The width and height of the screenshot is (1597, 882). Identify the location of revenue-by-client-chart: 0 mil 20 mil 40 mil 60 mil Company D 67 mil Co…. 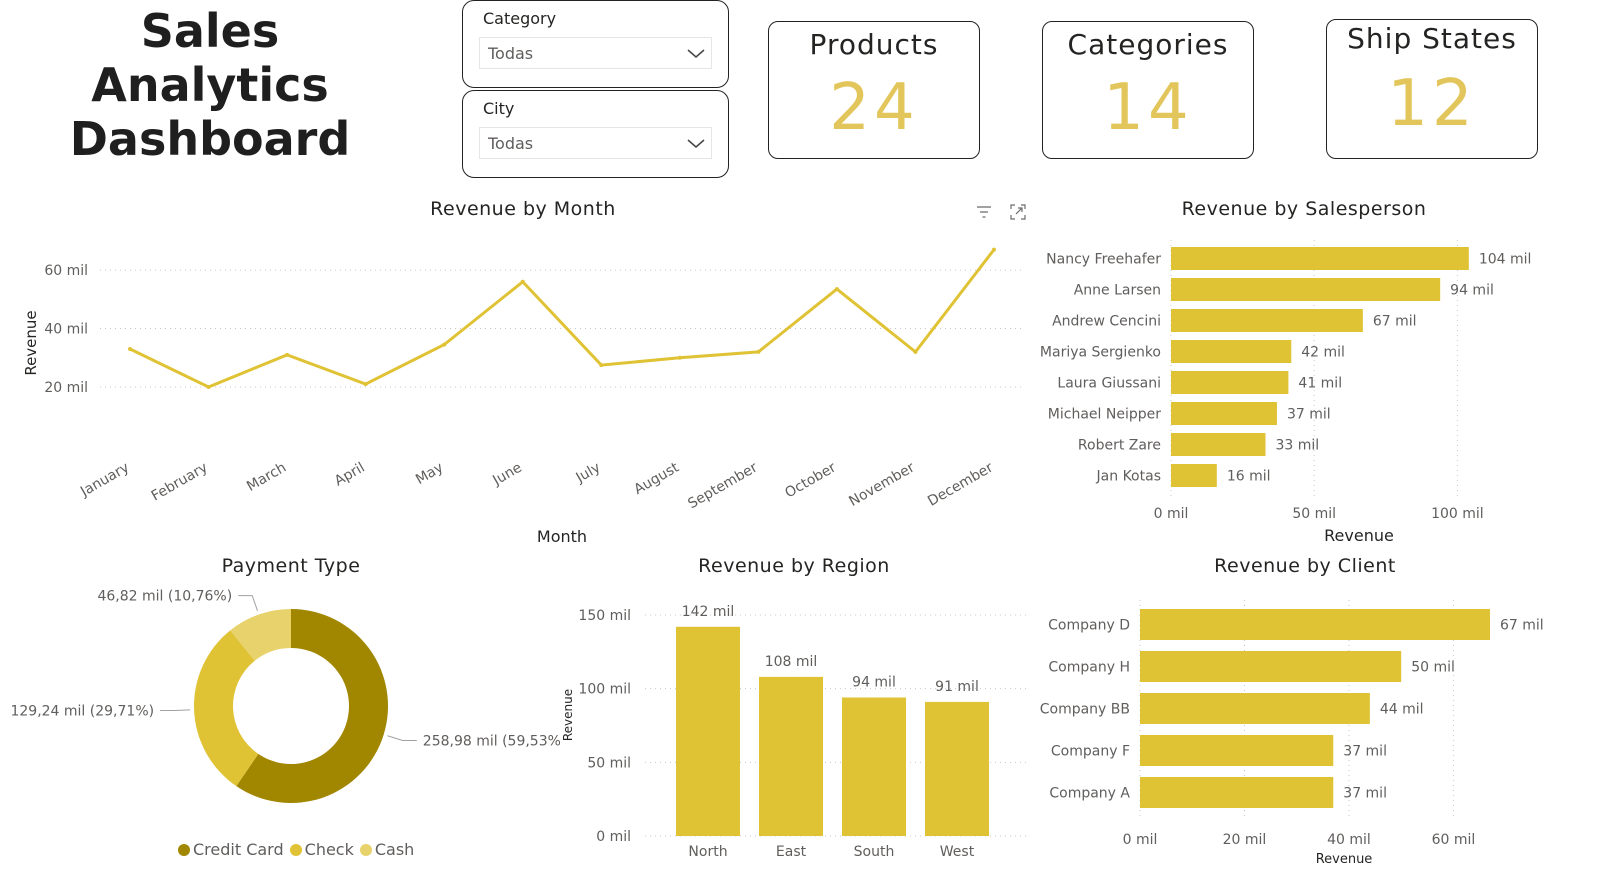
(1313, 731).